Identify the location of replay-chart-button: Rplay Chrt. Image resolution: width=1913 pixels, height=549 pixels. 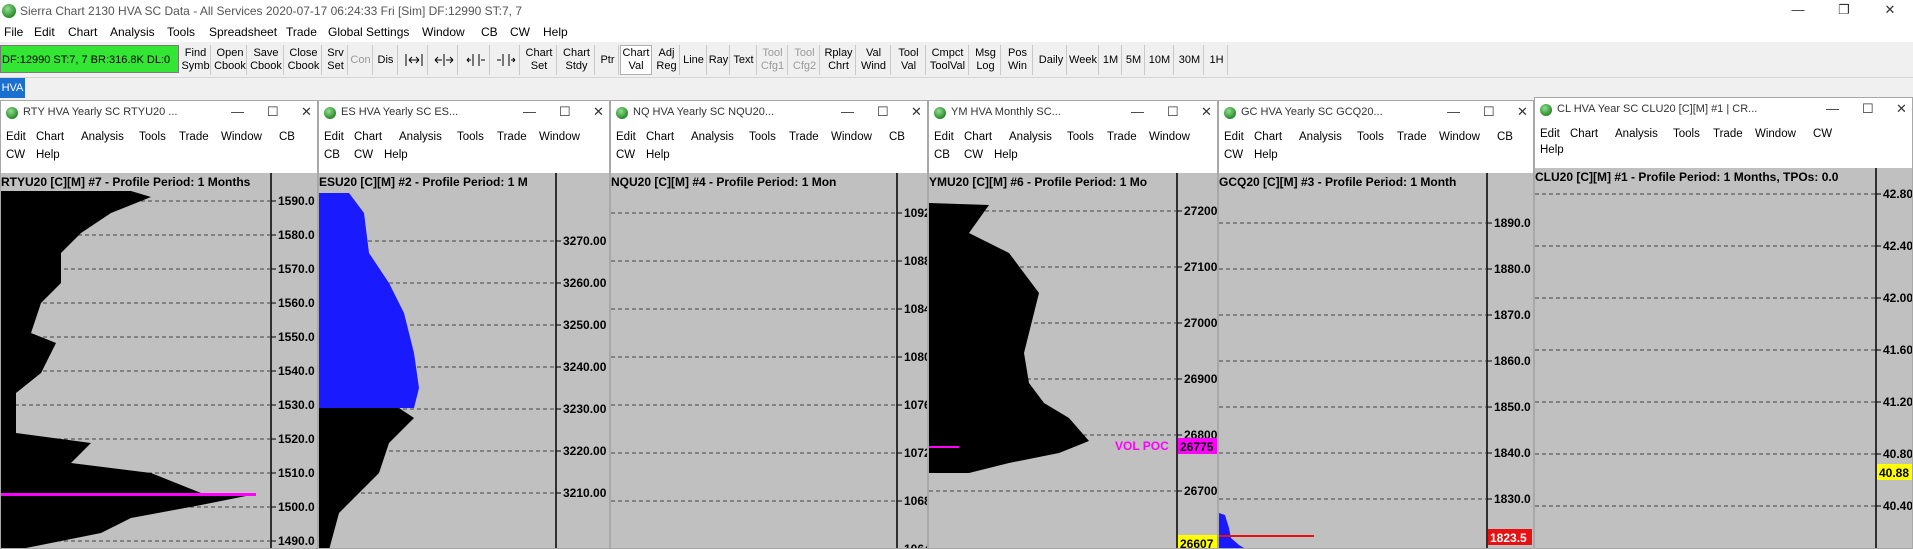
(839, 60).